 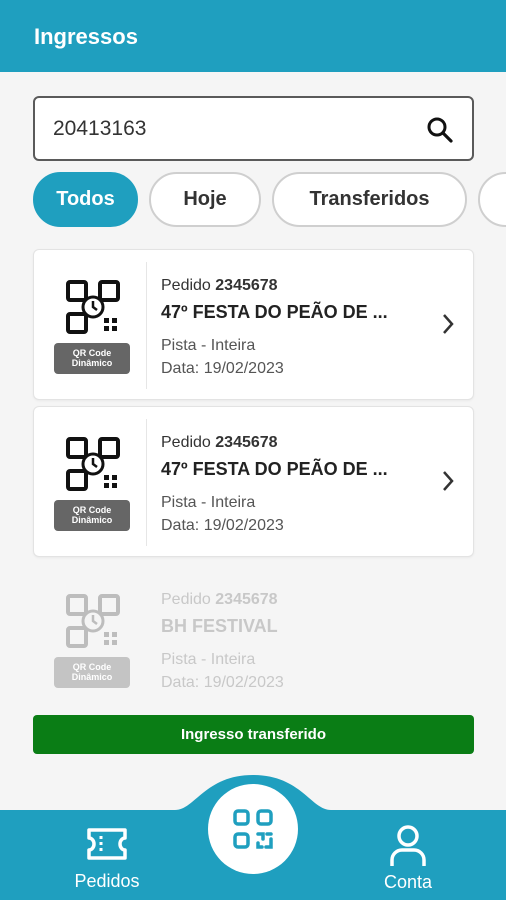 What do you see at coordinates (86, 36) in the screenshot?
I see `page-title: Ingressos` at bounding box center [86, 36].